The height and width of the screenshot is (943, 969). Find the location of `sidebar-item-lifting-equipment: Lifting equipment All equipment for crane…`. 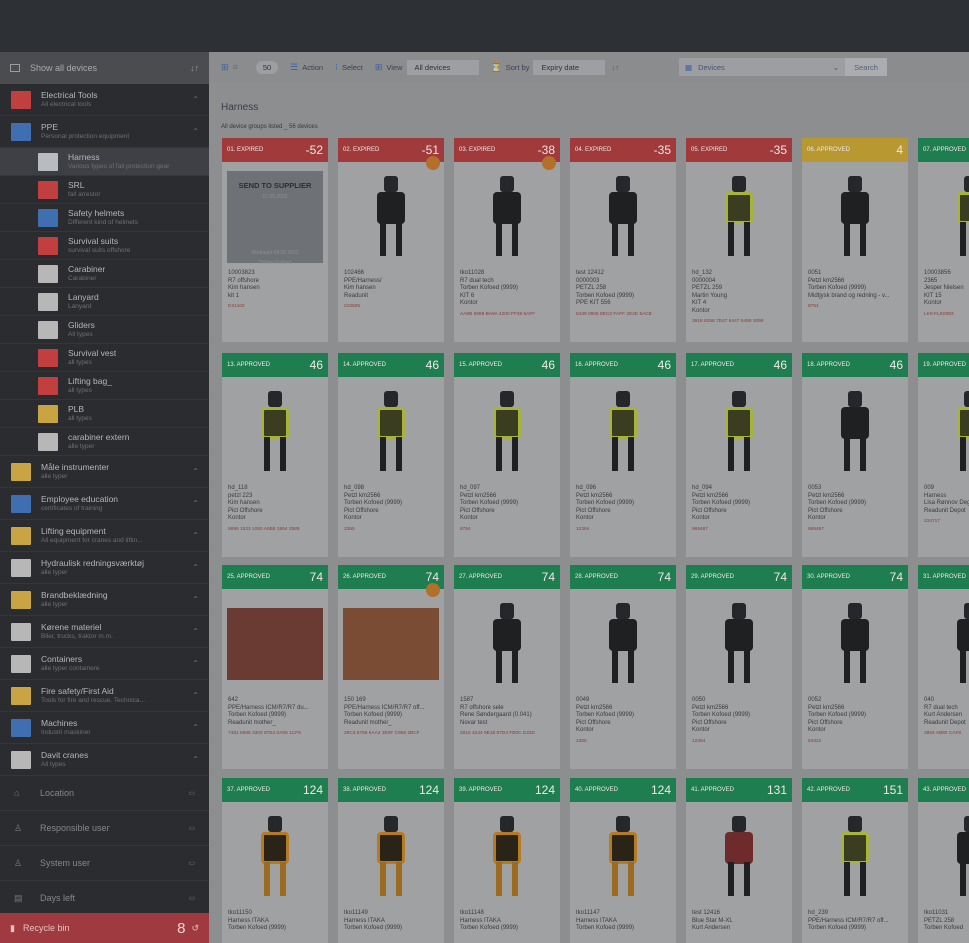

sidebar-item-lifting-equipment: Lifting equipment All equipment for crane… is located at coordinates (104, 536).